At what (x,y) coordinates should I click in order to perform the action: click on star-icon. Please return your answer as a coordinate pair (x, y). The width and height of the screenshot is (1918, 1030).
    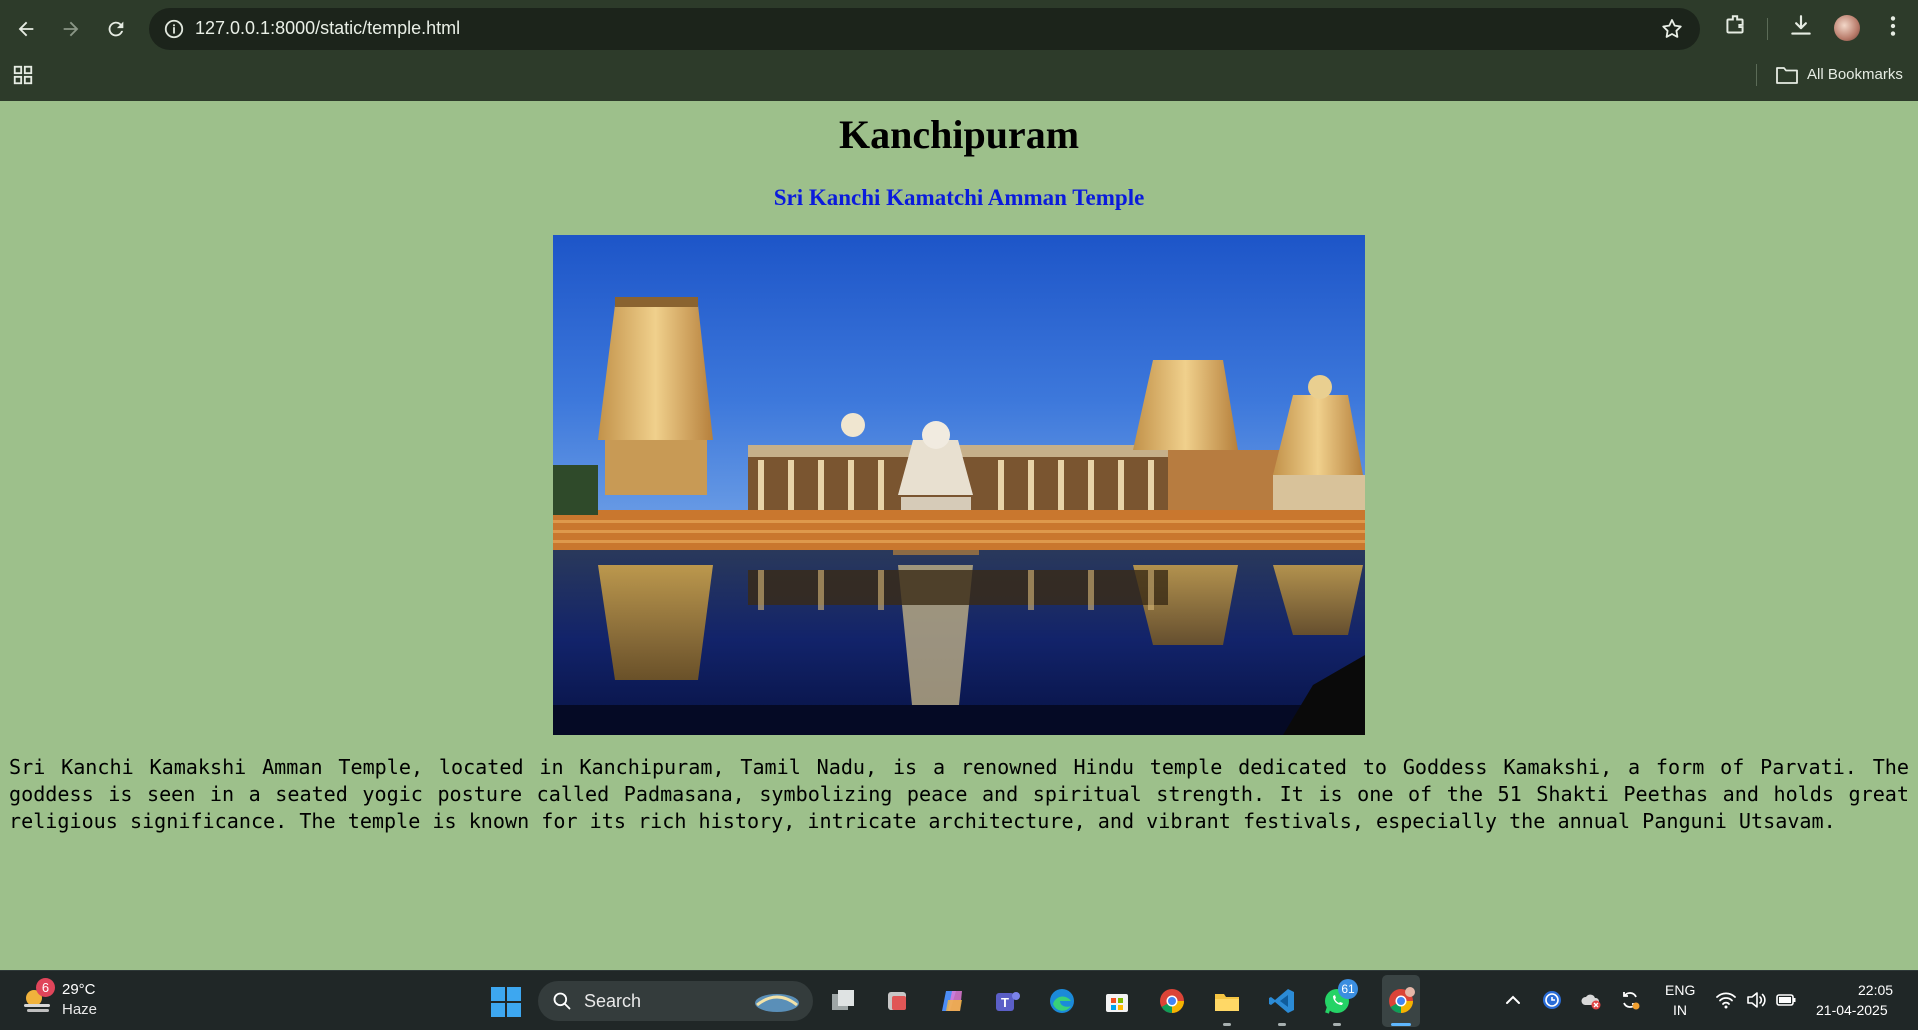
    Looking at the image, I should click on (1672, 29).